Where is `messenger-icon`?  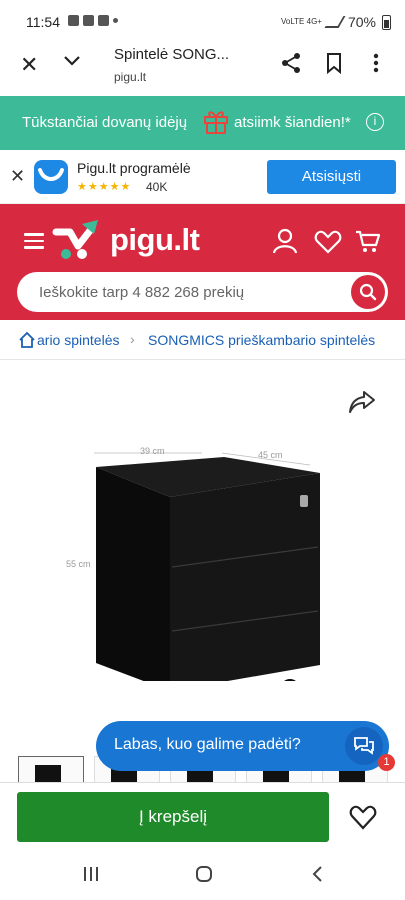
messenger-icon is located at coordinates (103, 20).